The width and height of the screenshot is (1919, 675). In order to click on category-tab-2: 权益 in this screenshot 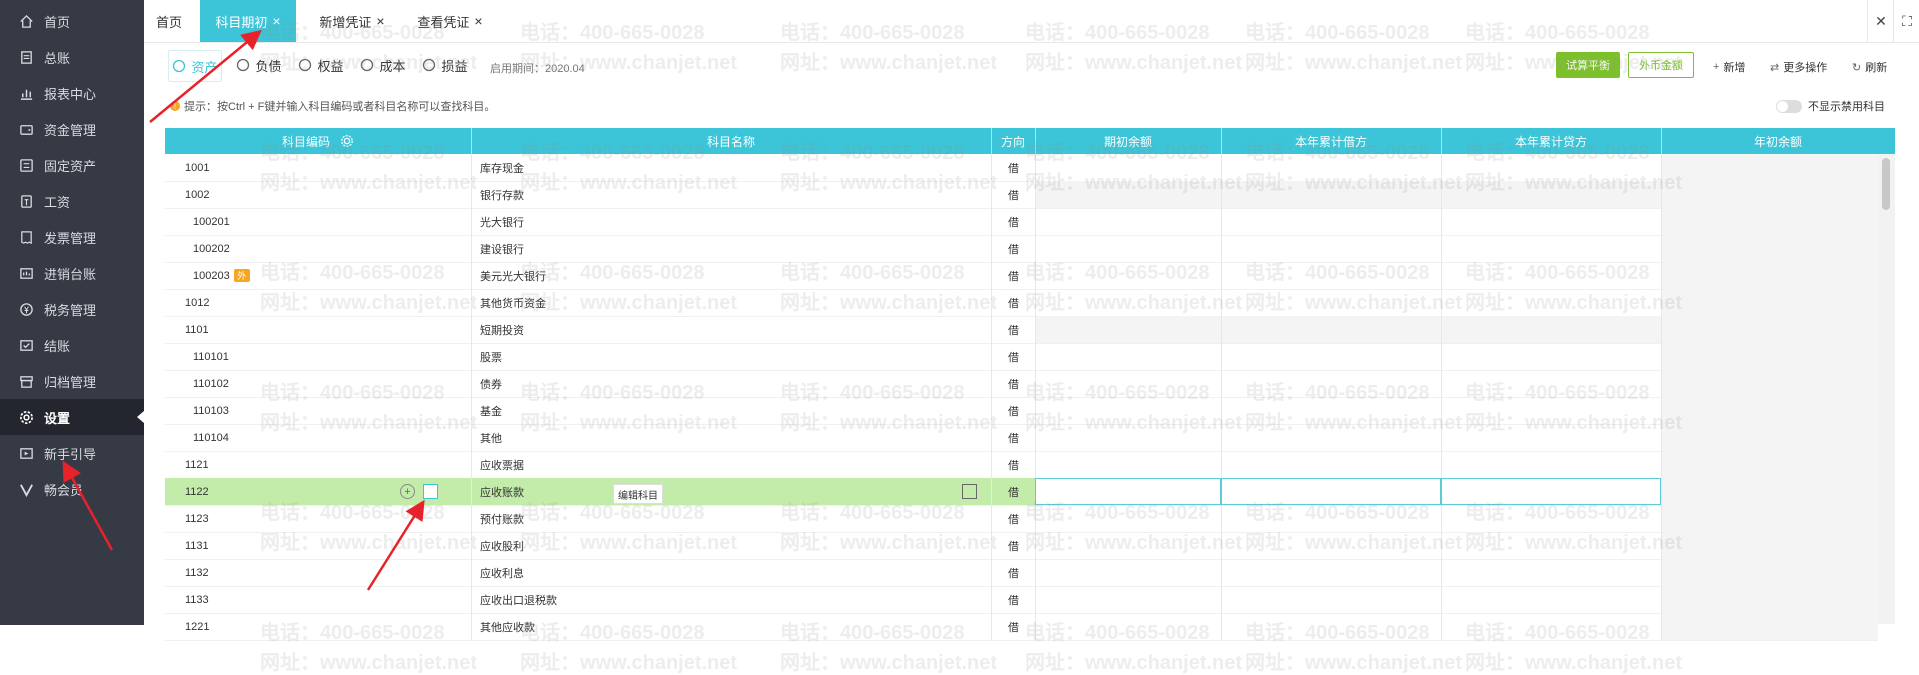, I will do `click(321, 65)`.